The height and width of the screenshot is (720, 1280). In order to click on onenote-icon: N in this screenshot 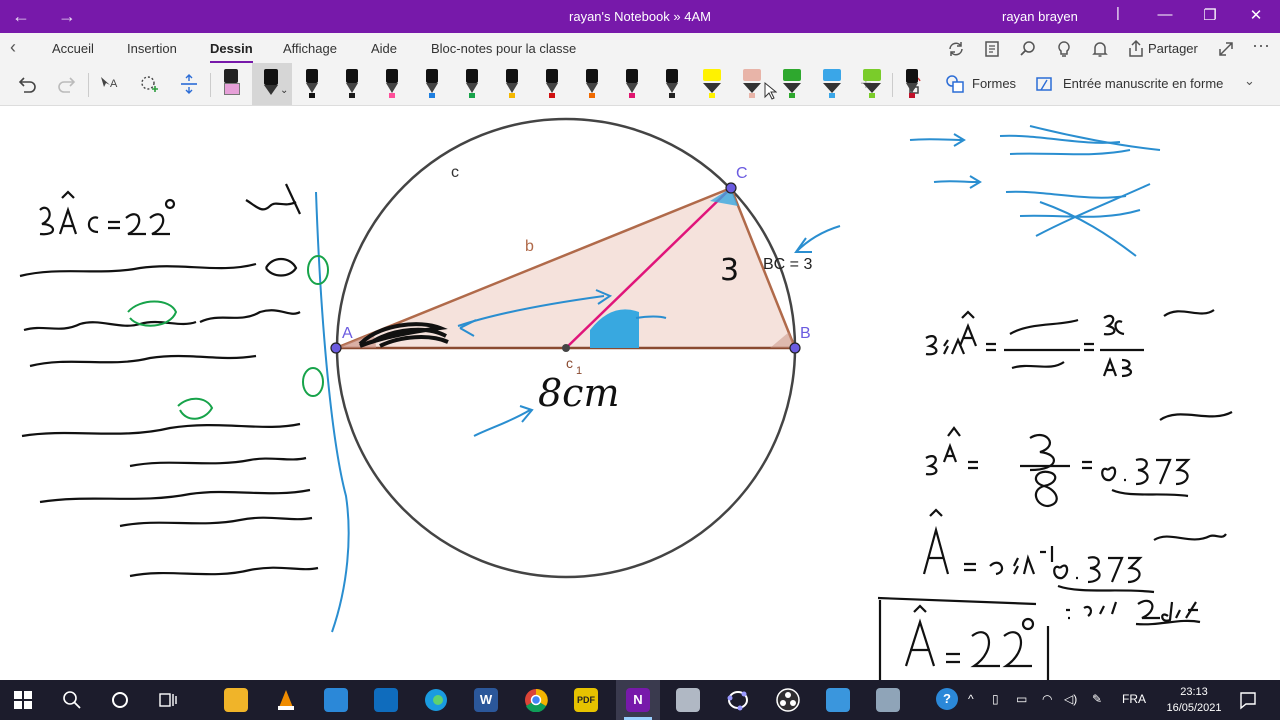, I will do `click(638, 700)`.